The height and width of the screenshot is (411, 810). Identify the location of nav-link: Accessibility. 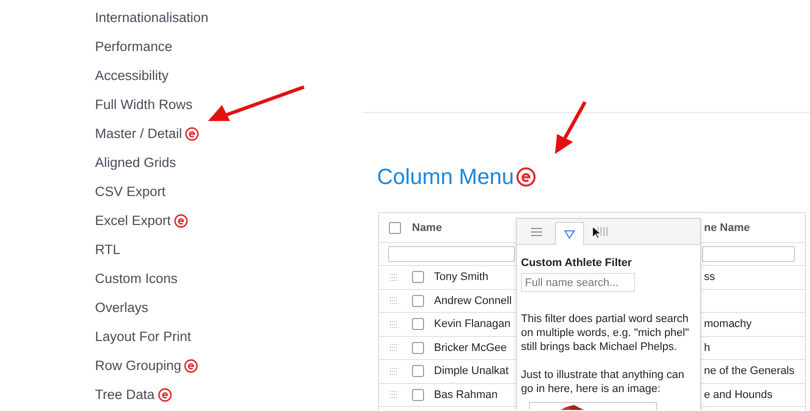
(132, 75).